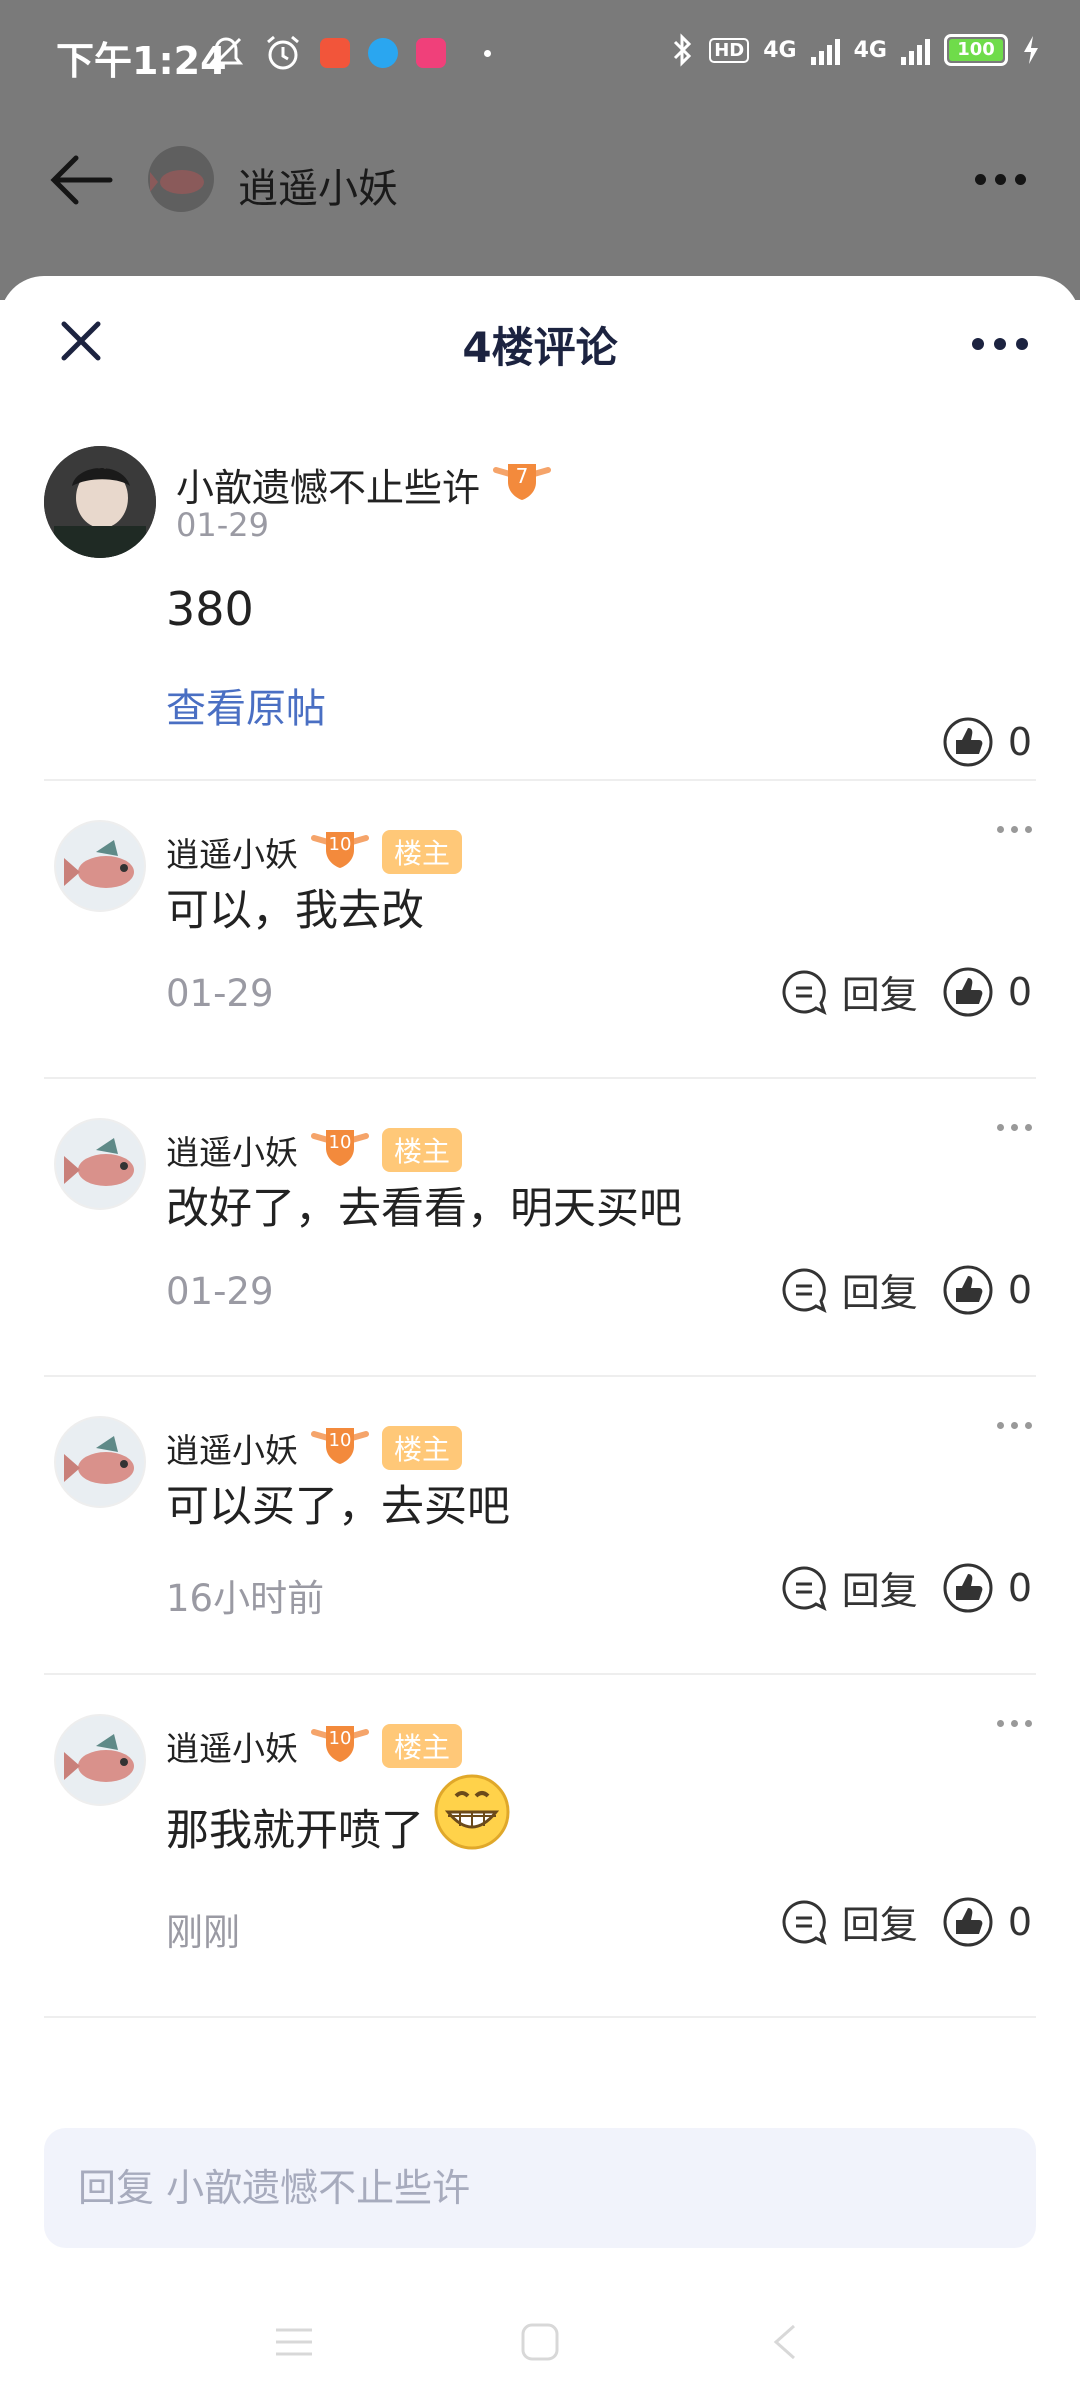 The width and height of the screenshot is (1080, 2400). What do you see at coordinates (987, 742) in the screenshot?
I see `main-post-like-button: 0` at bounding box center [987, 742].